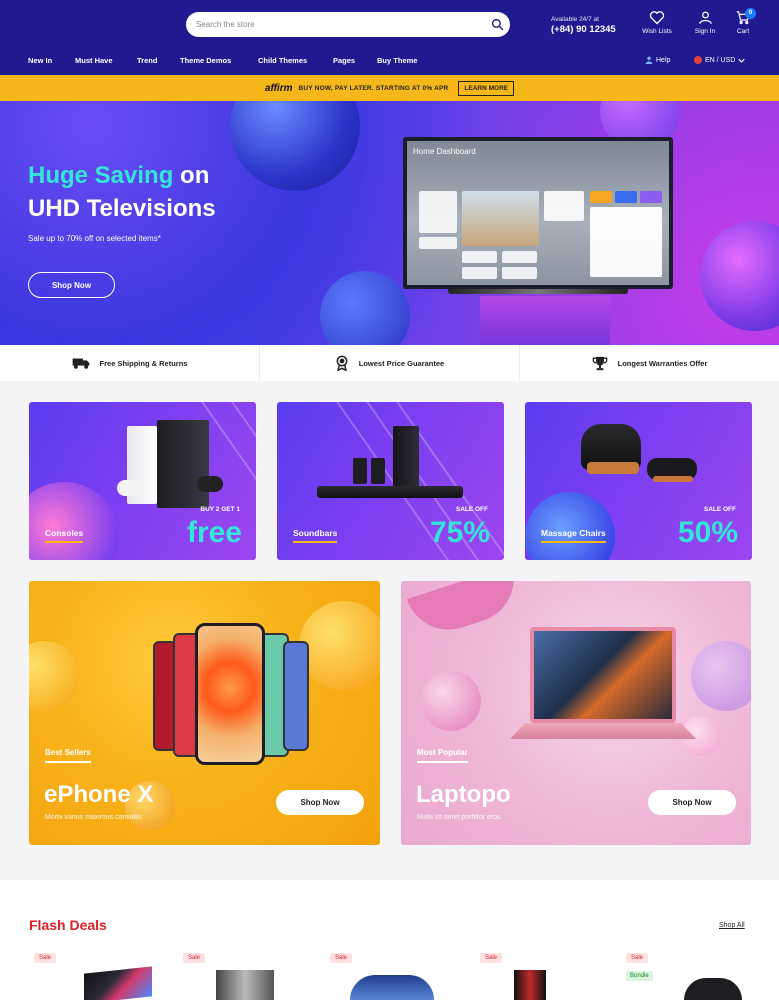 Image resolution: width=779 pixels, height=1000 pixels. I want to click on product-image-headphones, so click(713, 989).